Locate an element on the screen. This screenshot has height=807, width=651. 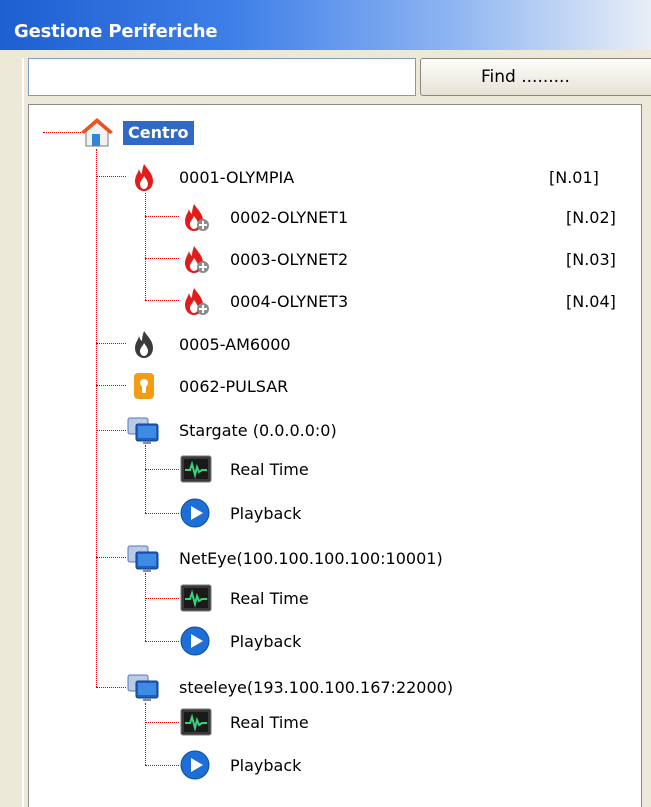
tree-node-label: 0002-OLYNET1 is located at coordinates (289, 217).